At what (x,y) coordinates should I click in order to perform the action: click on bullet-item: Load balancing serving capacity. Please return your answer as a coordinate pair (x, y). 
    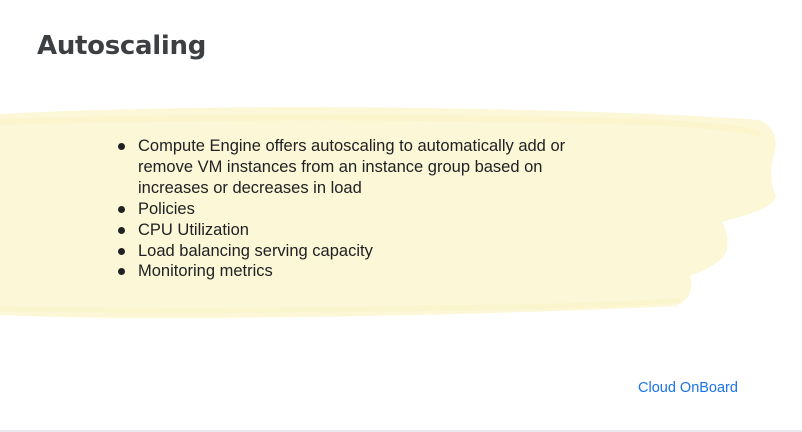
    Looking at the image, I should click on (353, 251).